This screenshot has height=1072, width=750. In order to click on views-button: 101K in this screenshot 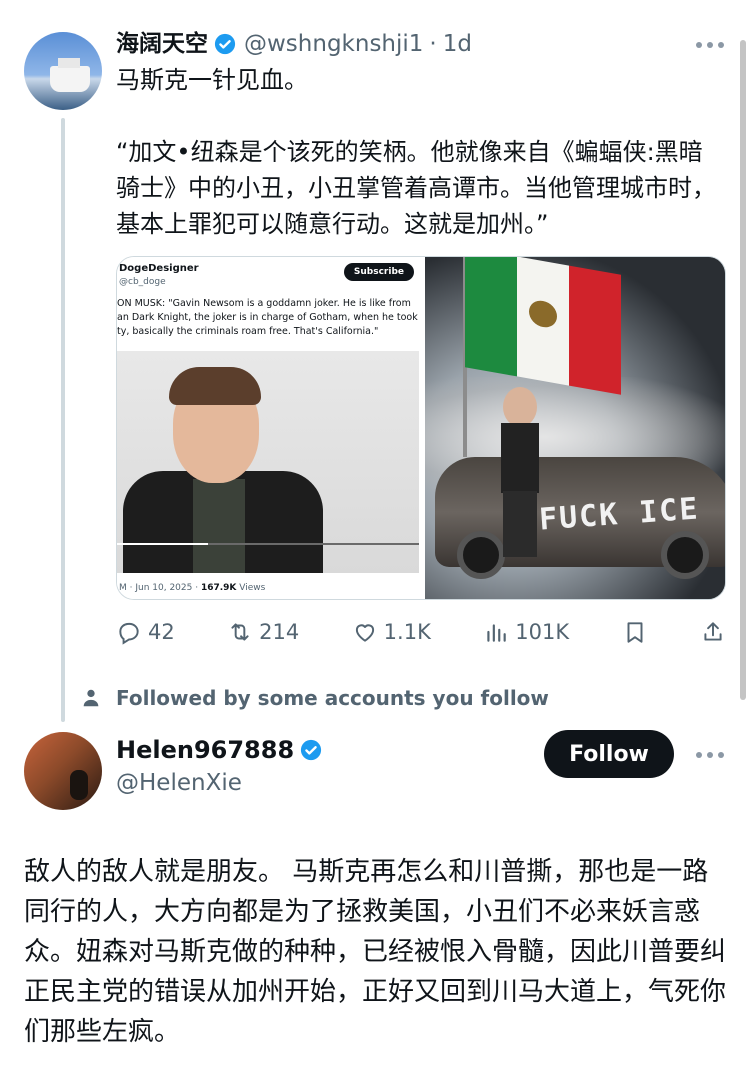, I will do `click(526, 632)`.